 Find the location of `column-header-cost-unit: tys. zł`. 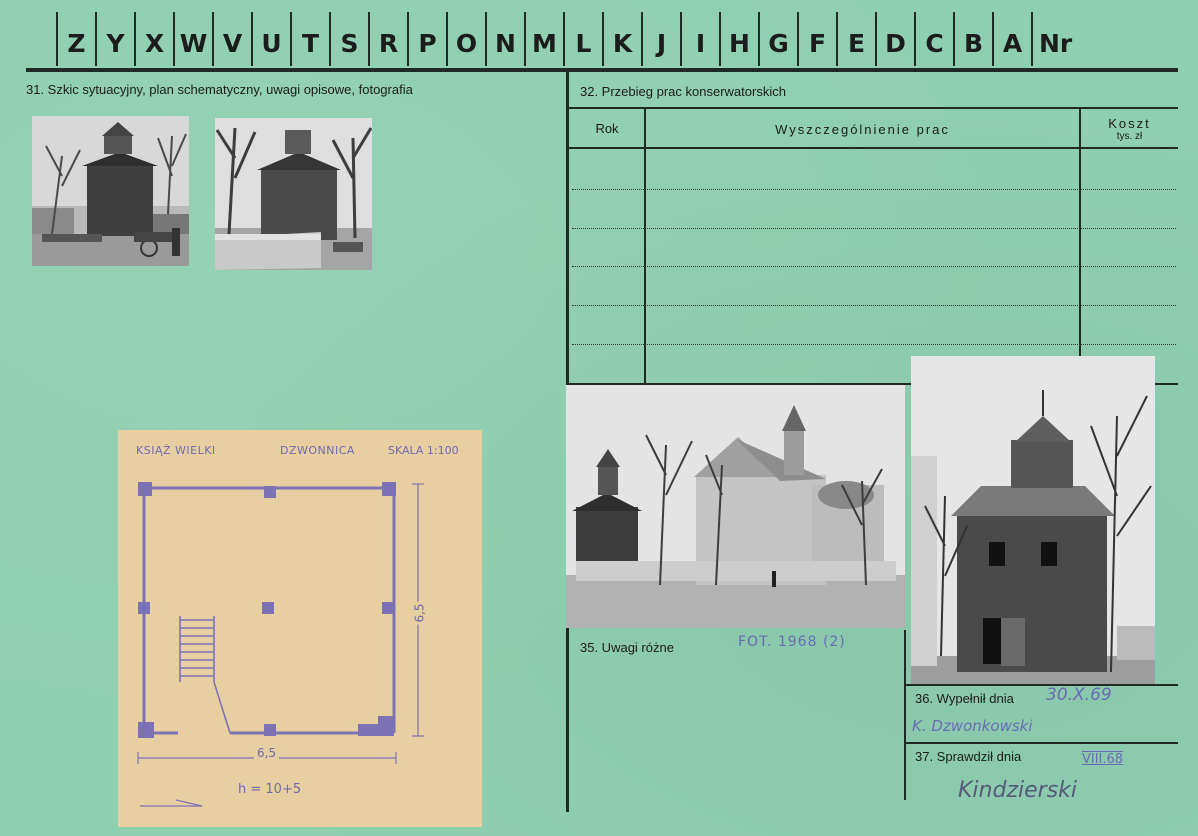

column-header-cost-unit: tys. zł is located at coordinates (1129, 136).